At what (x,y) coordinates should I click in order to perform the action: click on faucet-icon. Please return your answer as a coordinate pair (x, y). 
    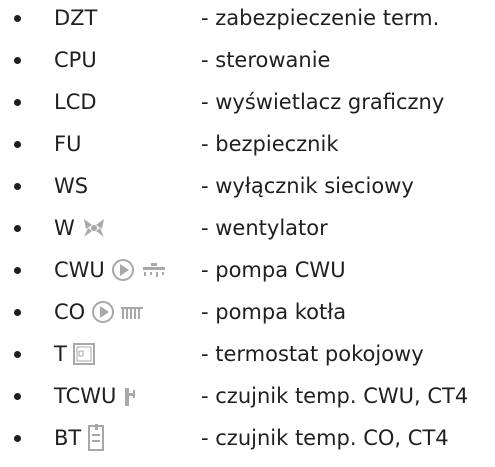
    Looking at the image, I should click on (154, 270).